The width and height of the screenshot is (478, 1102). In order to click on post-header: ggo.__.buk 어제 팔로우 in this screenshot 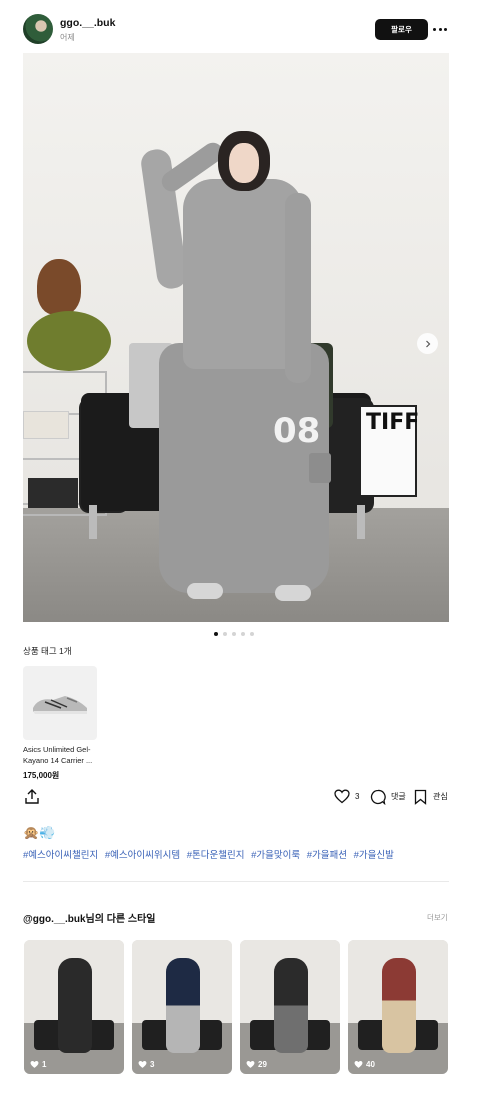, I will do `click(236, 30)`.